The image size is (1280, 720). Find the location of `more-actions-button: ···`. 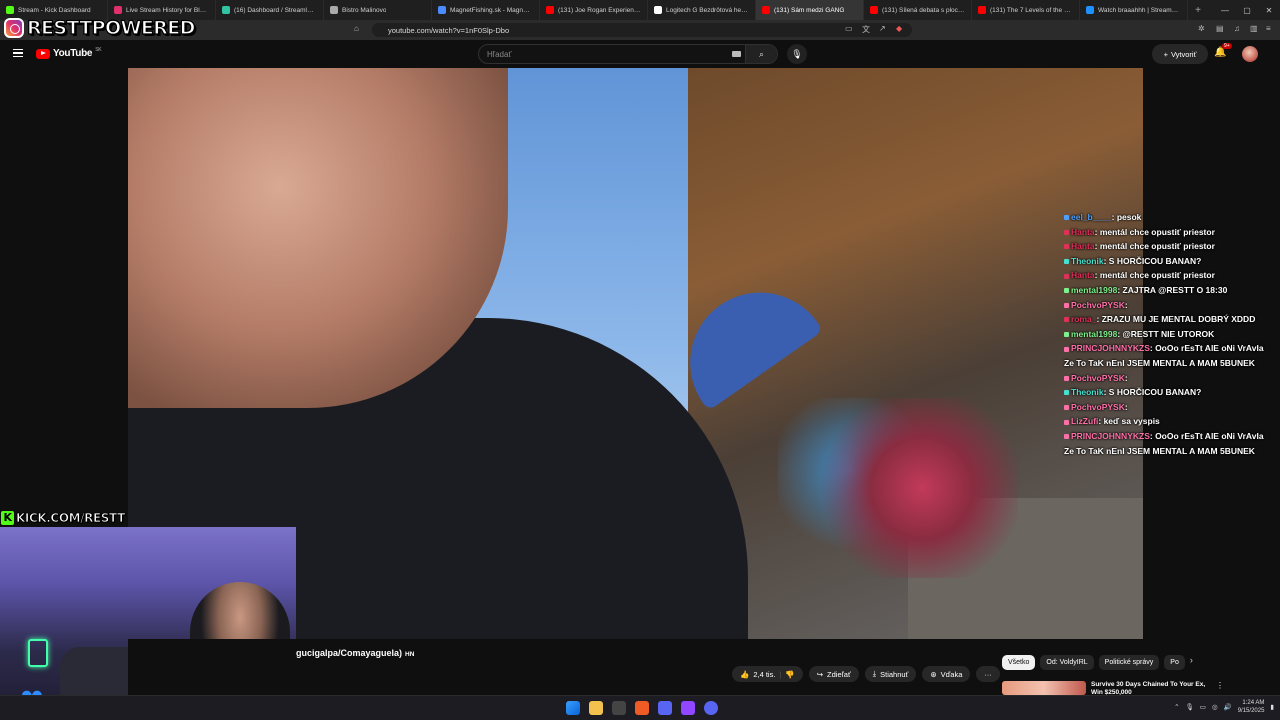

more-actions-button: ··· is located at coordinates (988, 674).